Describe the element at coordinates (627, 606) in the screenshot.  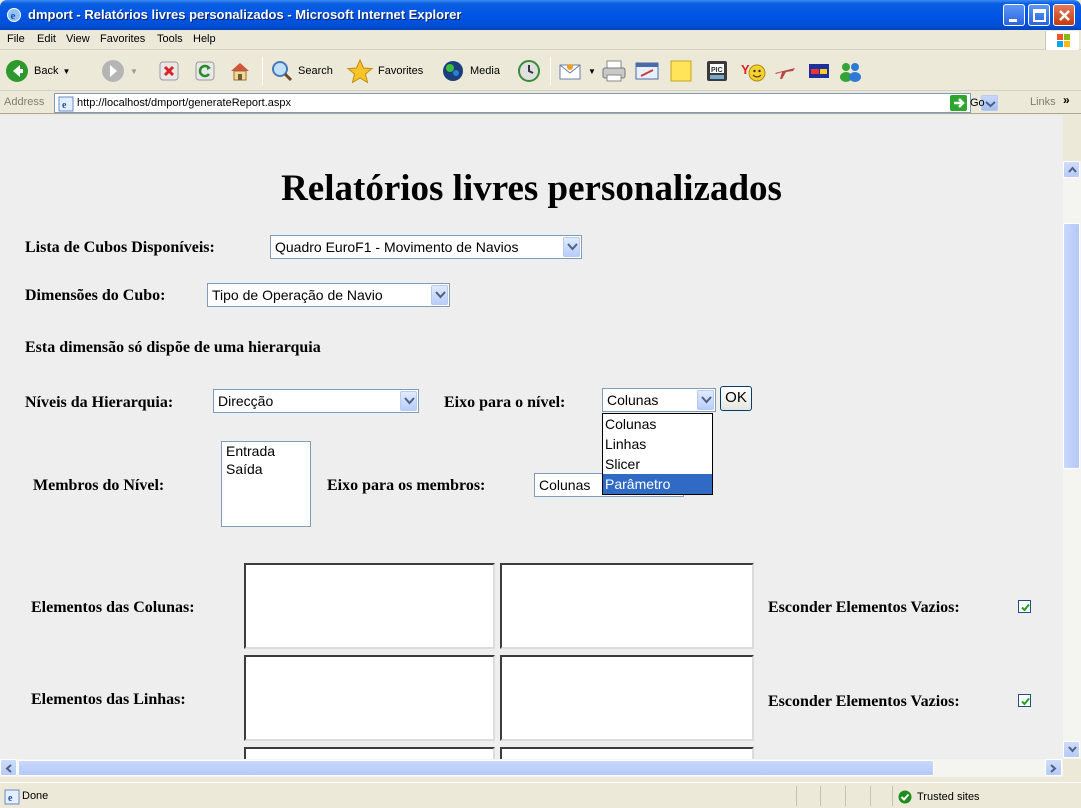
I see `column-elements-right-list` at that location.